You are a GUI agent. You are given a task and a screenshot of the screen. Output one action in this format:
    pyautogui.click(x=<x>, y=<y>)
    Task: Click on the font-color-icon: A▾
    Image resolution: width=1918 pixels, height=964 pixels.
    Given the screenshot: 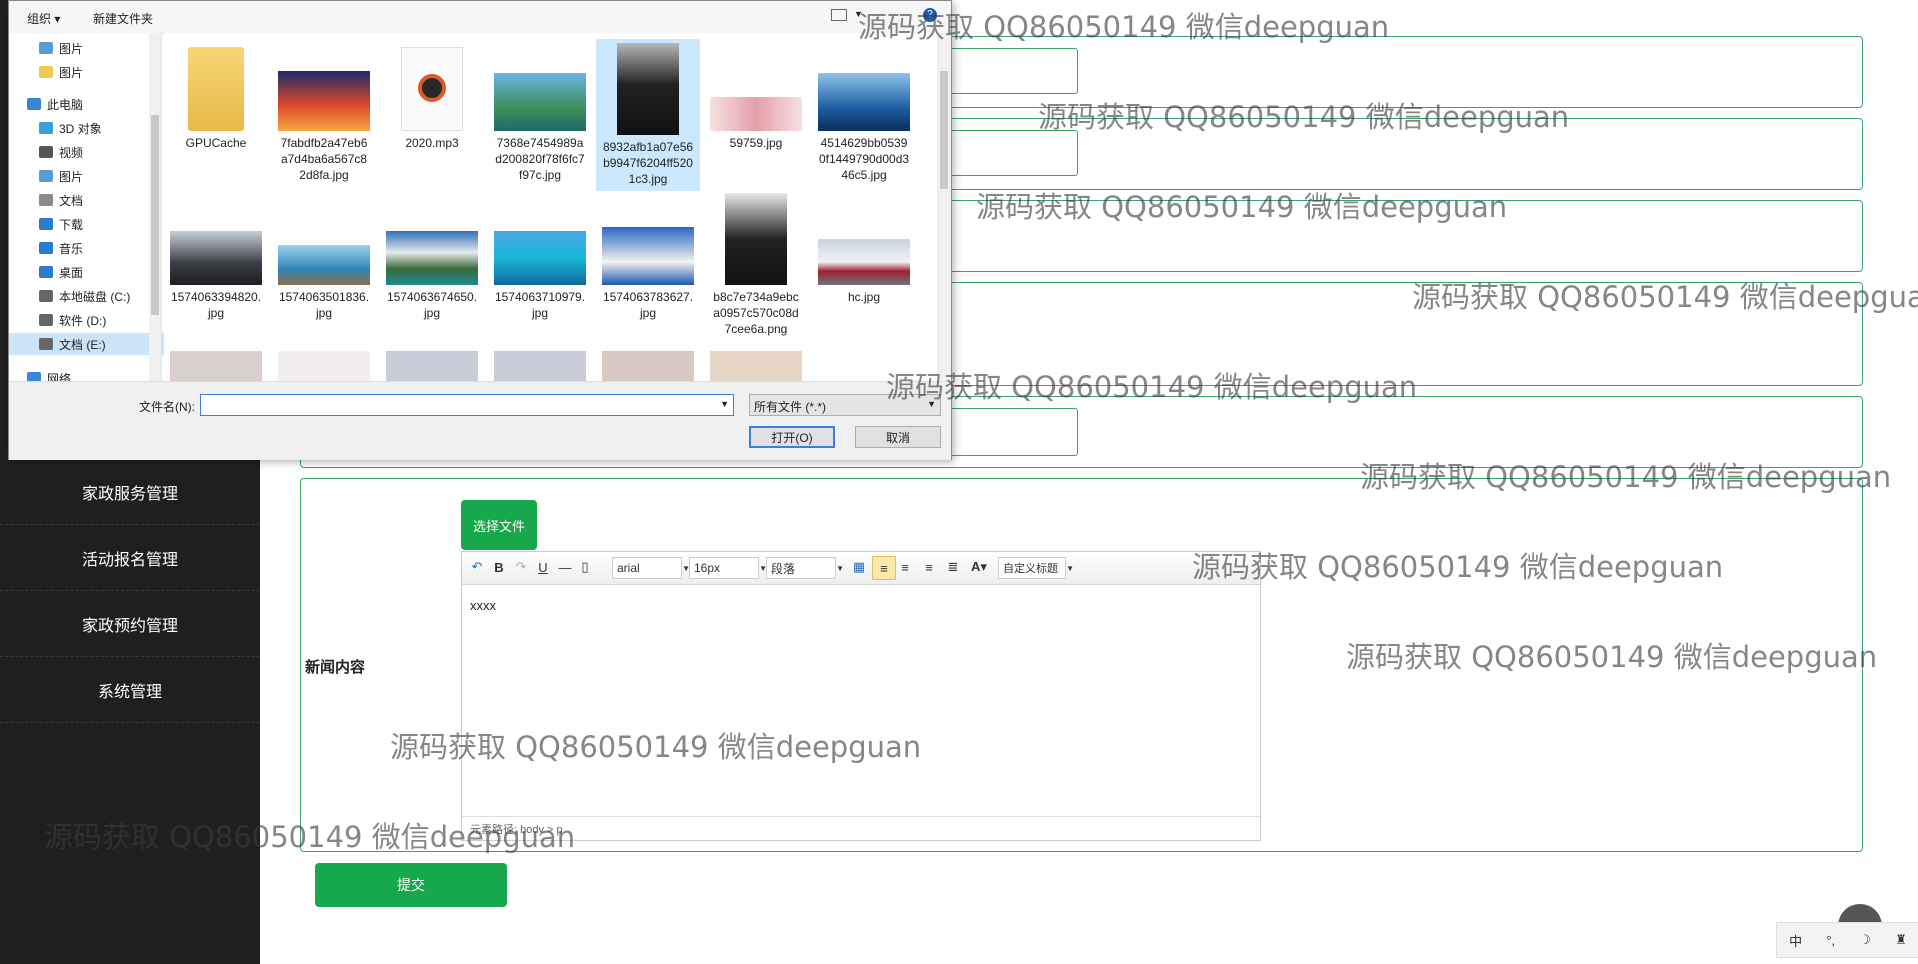 What is the action you would take?
    pyautogui.click(x=979, y=567)
    